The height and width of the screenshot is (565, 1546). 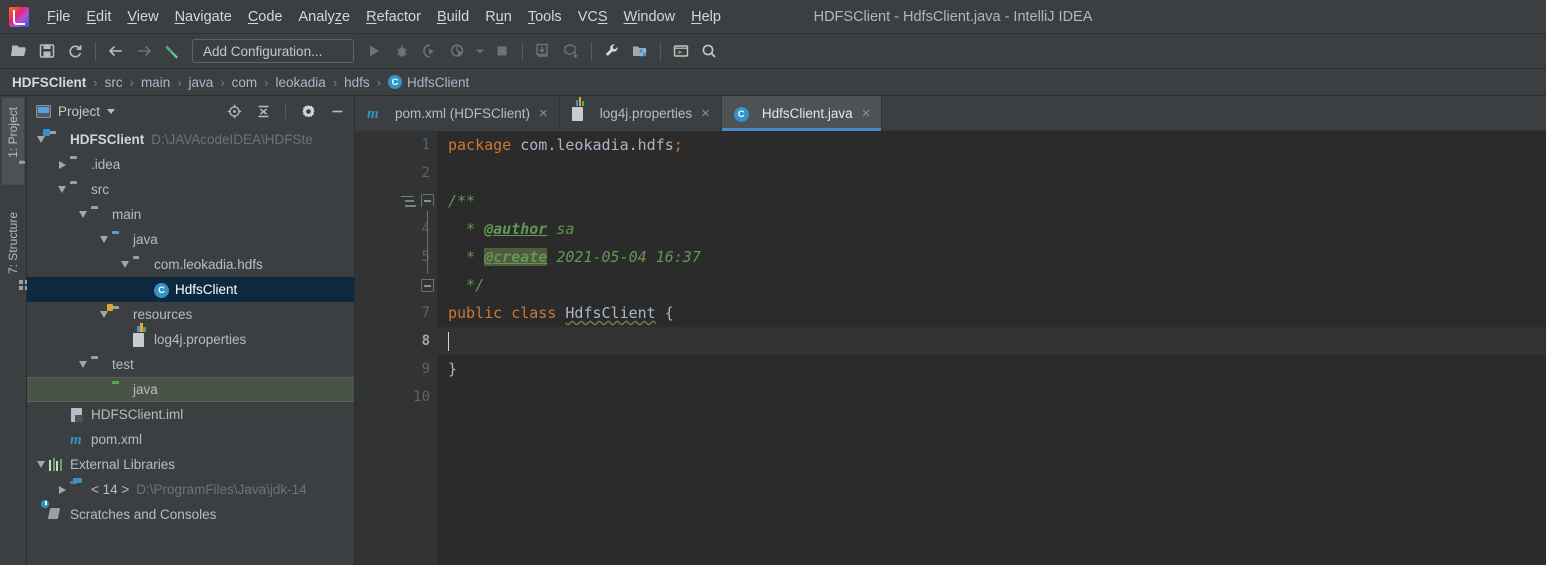 I want to click on reload-from-disk-icon, so click(x=75, y=51).